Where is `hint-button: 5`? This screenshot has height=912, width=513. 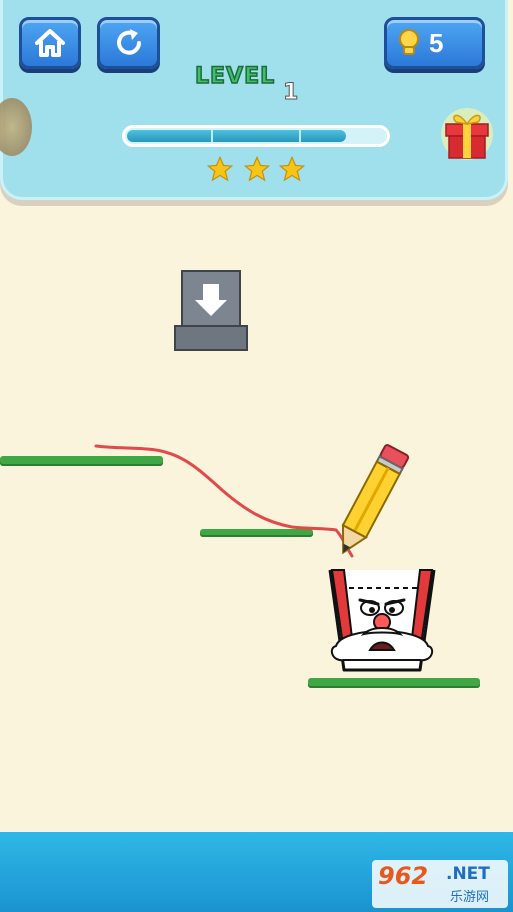
hint-button: 5 is located at coordinates (434, 43).